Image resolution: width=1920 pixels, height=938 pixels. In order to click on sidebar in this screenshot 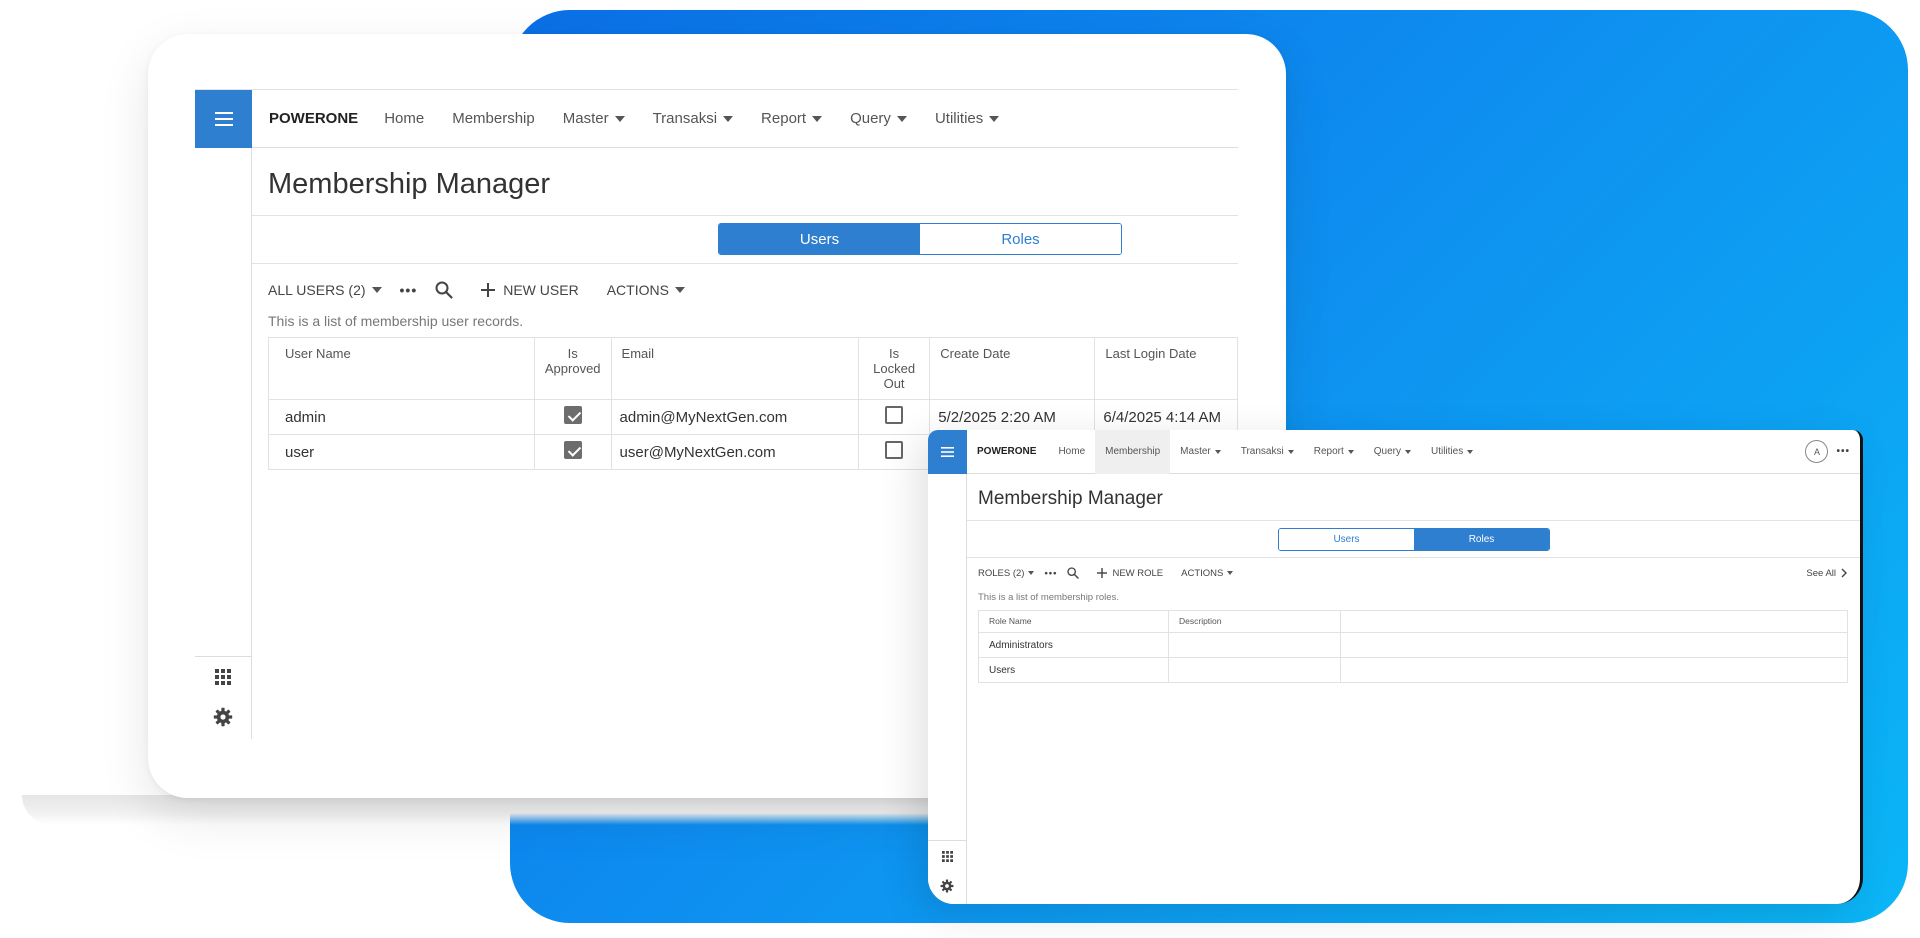, I will do `click(223, 414)`.